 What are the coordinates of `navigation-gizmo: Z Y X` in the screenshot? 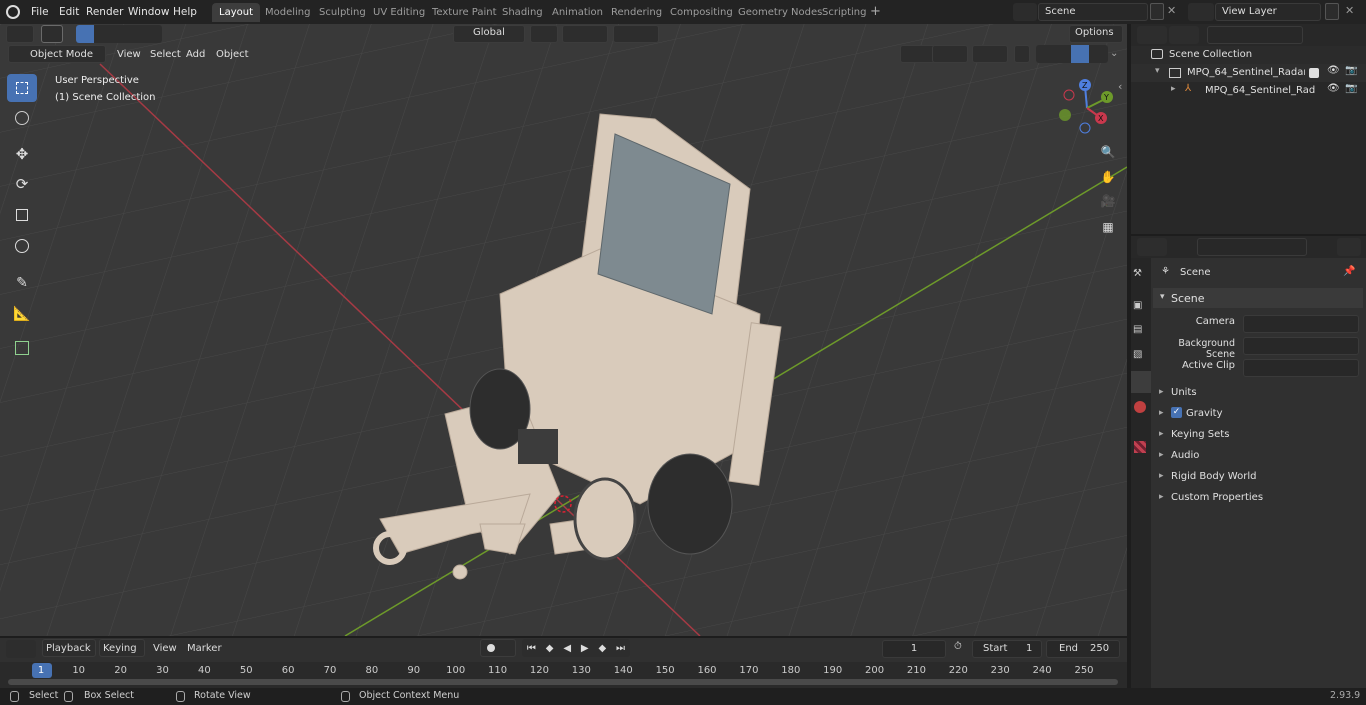 It's located at (1087, 106).